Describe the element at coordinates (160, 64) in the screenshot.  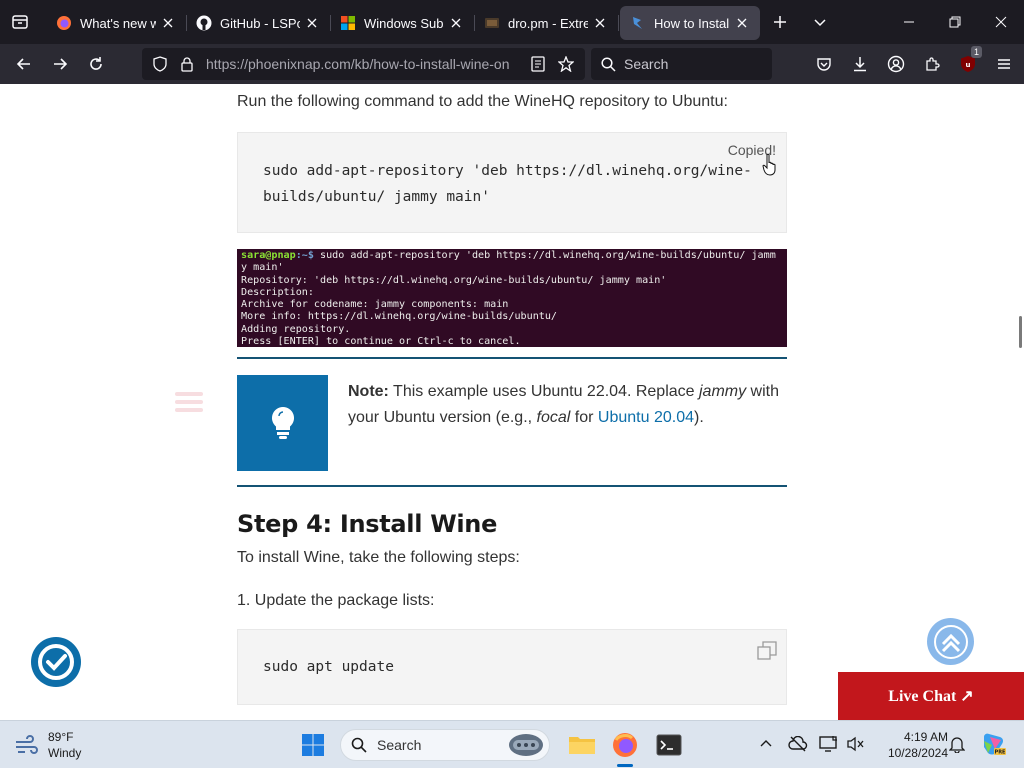
I see `tracking-protection-icon` at that location.